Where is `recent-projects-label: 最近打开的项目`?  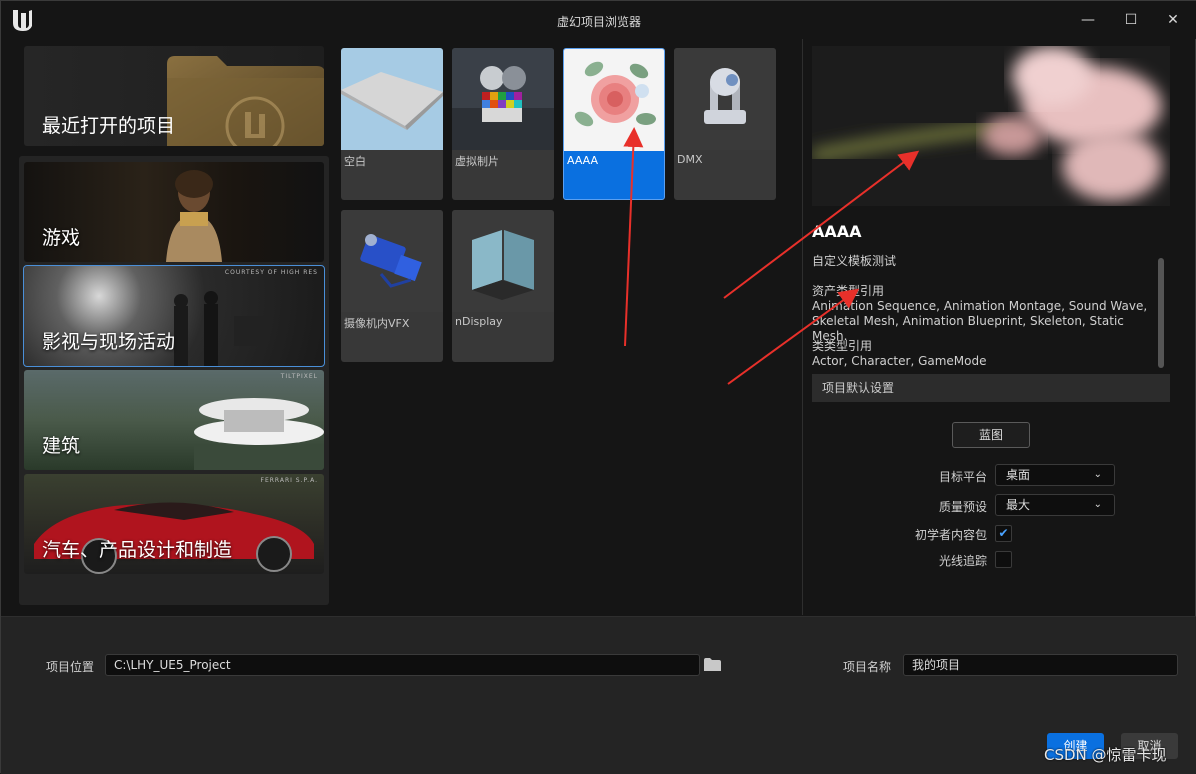
recent-projects-label: 最近打开的项目 is located at coordinates (109, 126).